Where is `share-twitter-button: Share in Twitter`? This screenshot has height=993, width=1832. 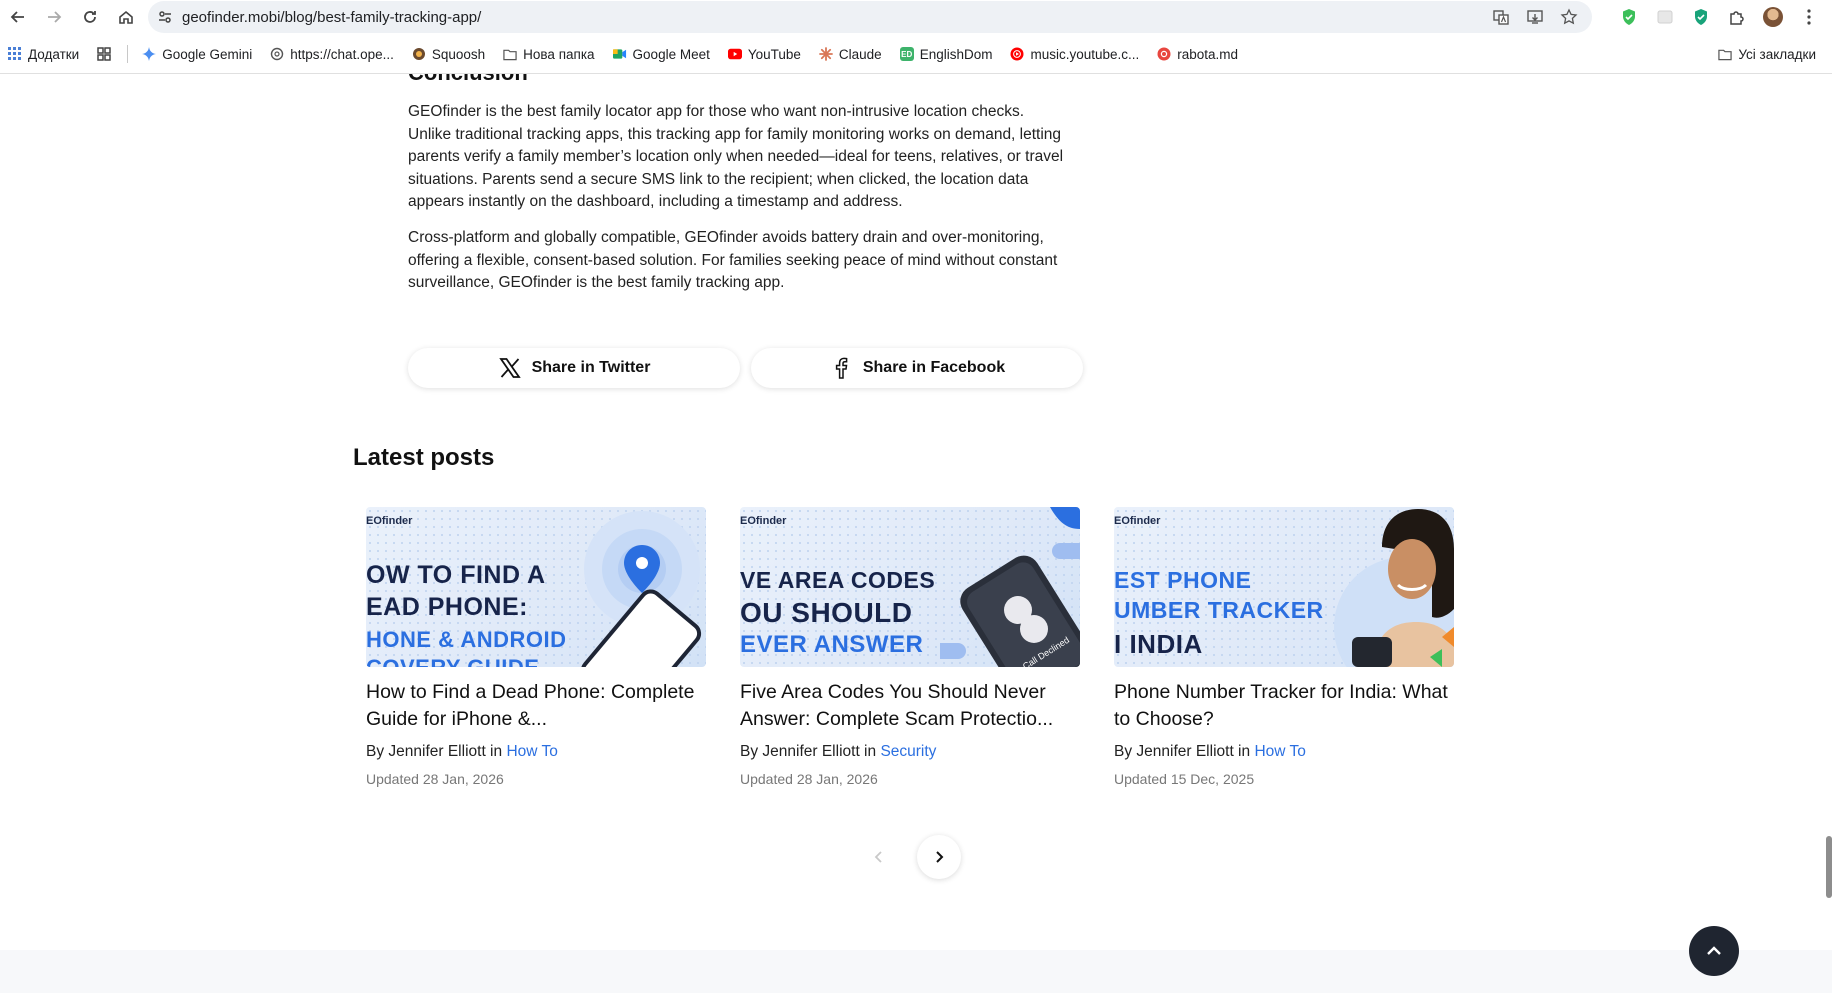
share-twitter-button: Share in Twitter is located at coordinates (574, 368).